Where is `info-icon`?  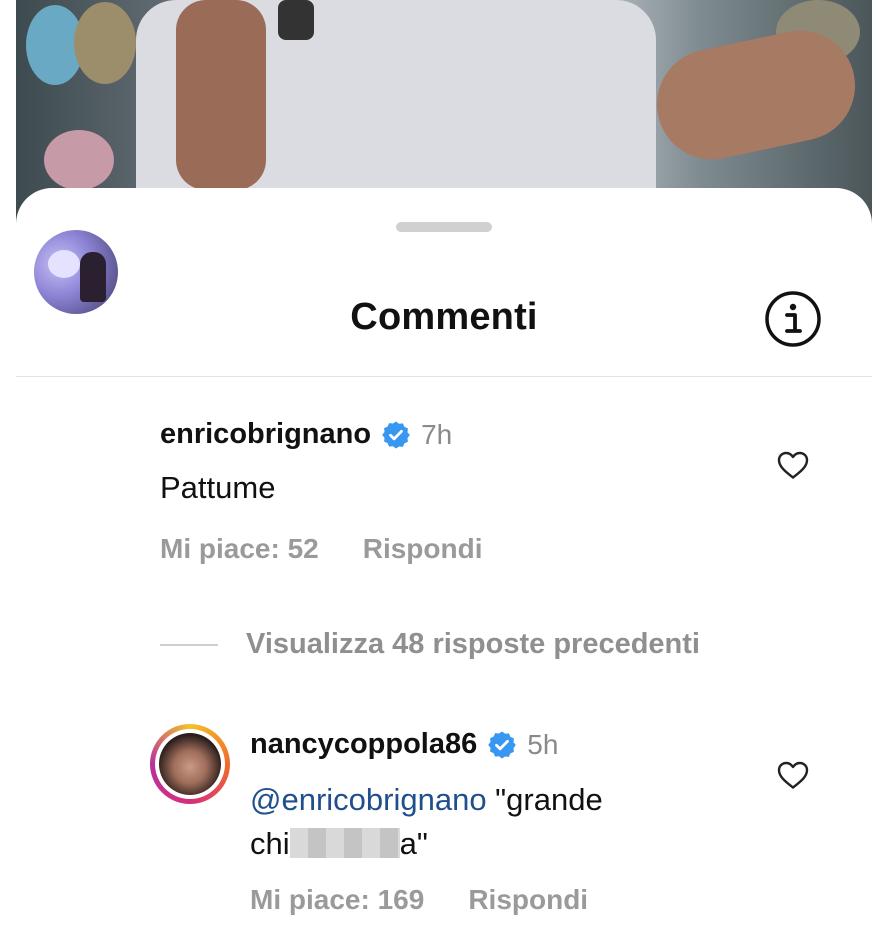
info-icon is located at coordinates (793, 319).